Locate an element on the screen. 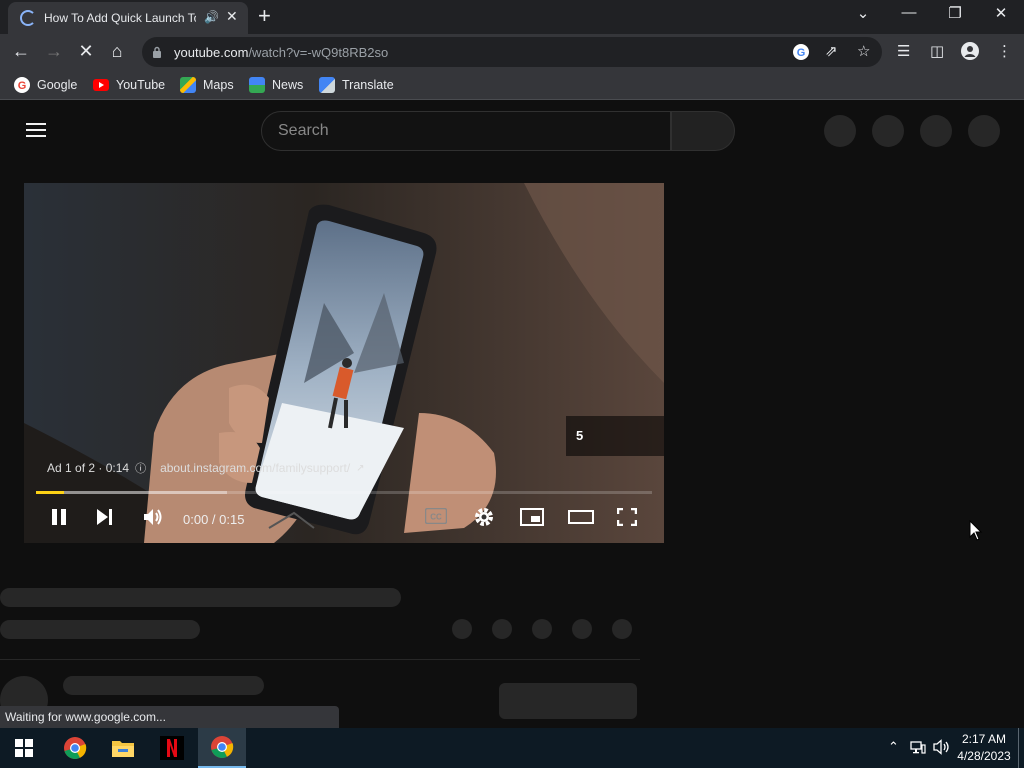  bookmark-label: YouTube is located at coordinates (141, 85).